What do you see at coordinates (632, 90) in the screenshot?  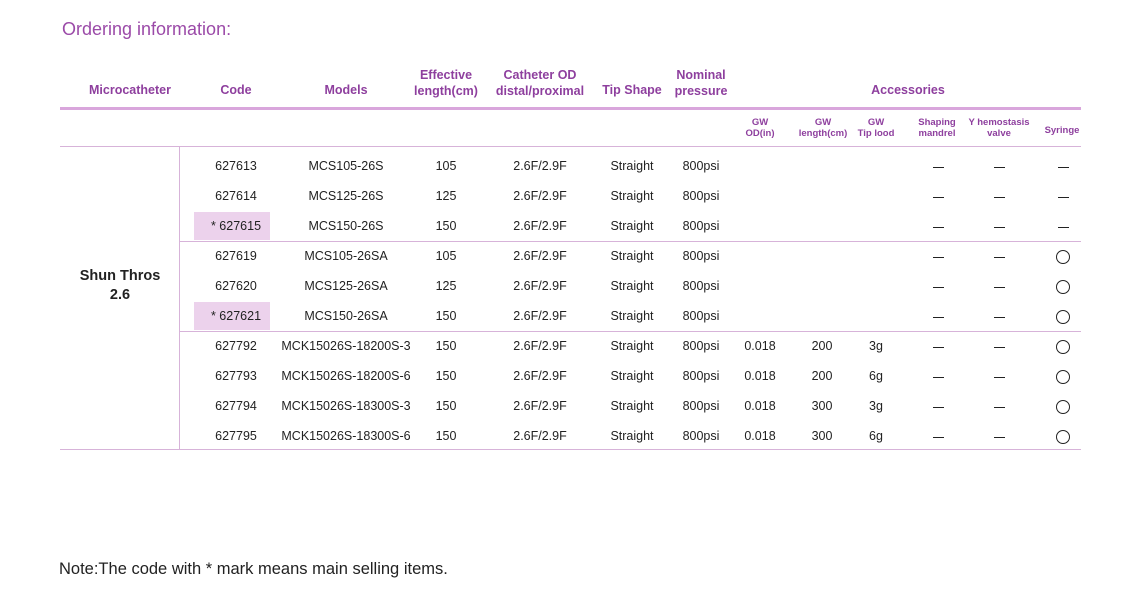 I see `header-tip-shape: Tip Shape` at bounding box center [632, 90].